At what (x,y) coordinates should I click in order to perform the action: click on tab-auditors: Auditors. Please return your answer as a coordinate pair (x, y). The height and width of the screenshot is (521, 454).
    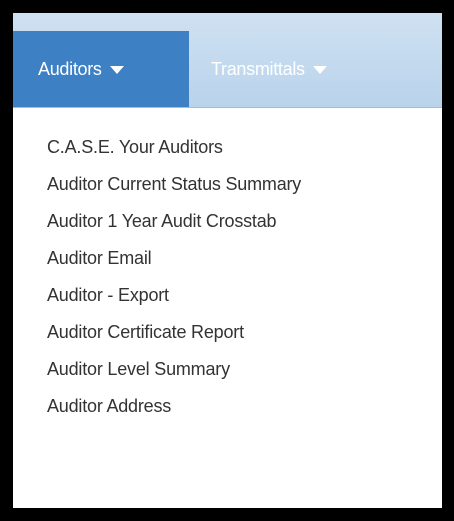
    Looking at the image, I should click on (101, 69).